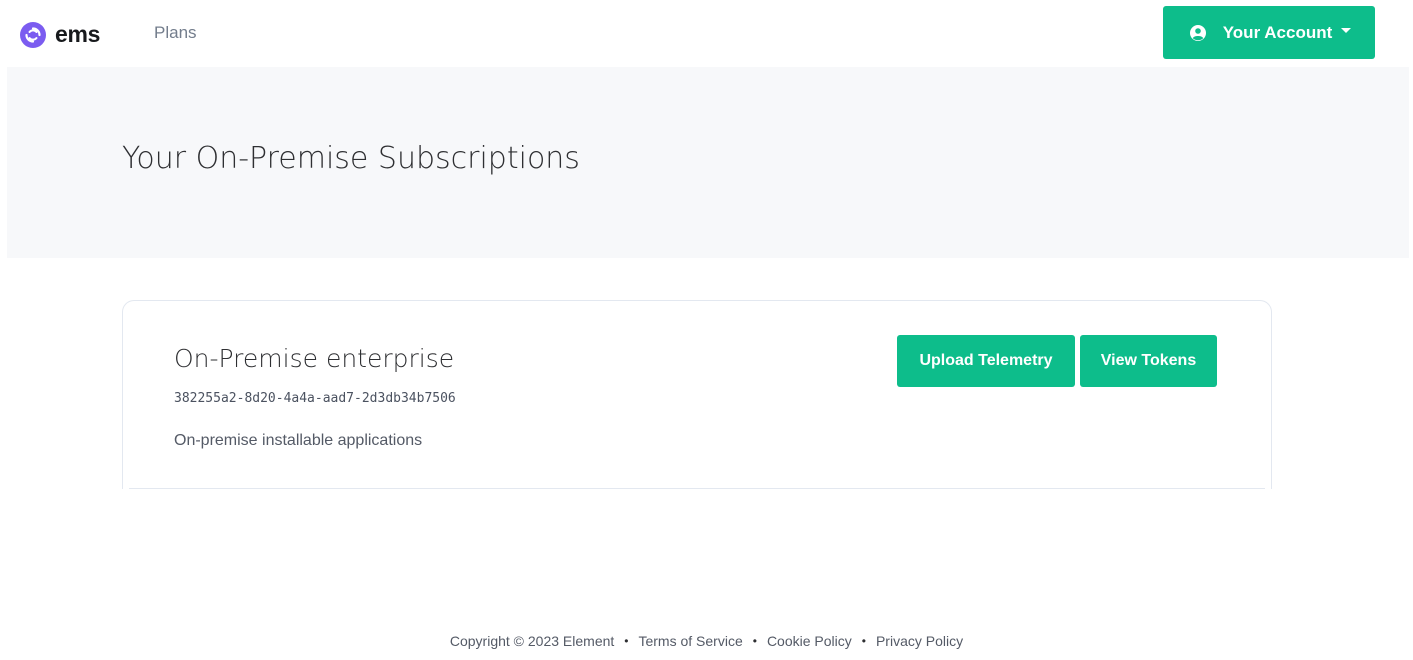 The image size is (1413, 660). Describe the element at coordinates (1346, 30) in the screenshot. I see `chevron-down-icon` at that location.